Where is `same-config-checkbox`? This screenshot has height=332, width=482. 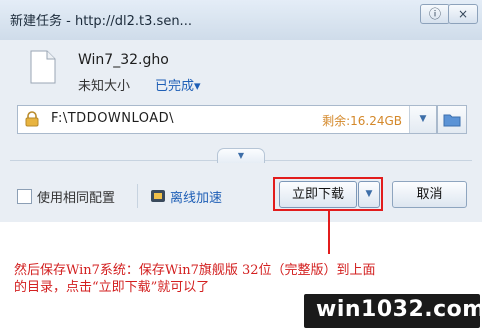
same-config-checkbox is located at coordinates (24, 196).